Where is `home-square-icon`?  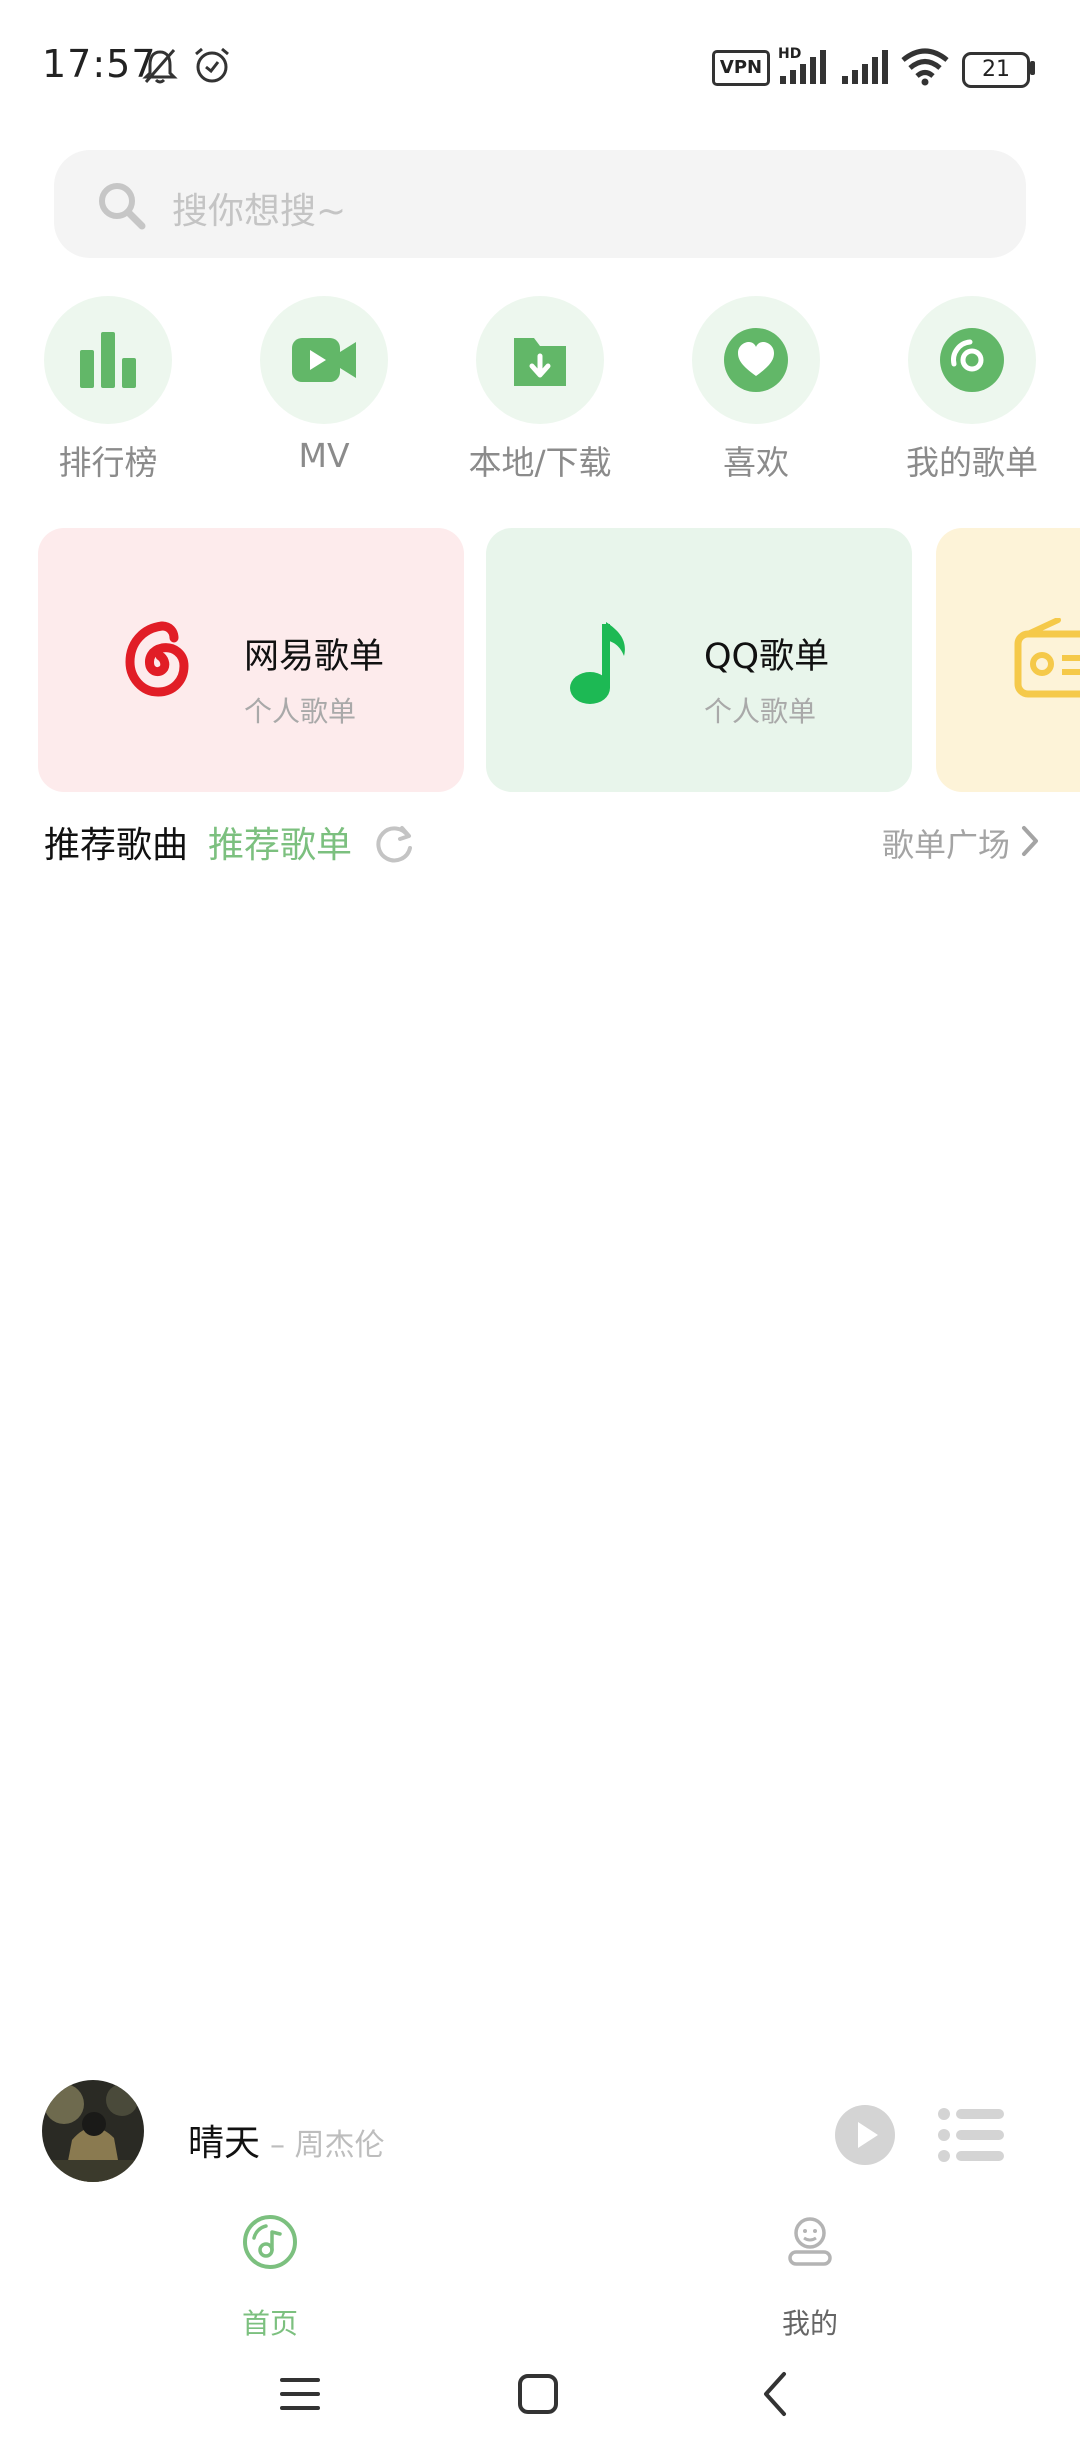
home-square-icon is located at coordinates (538, 2394).